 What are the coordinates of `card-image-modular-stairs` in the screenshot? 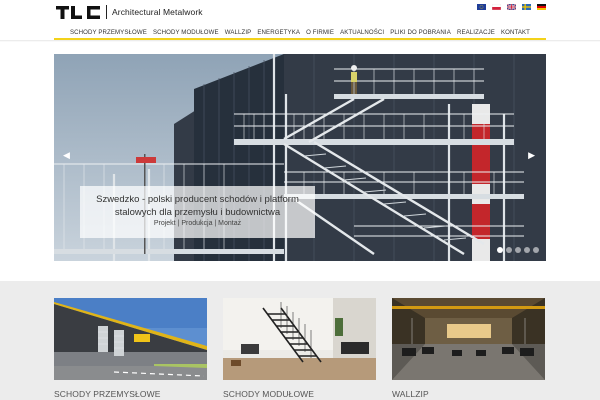 It's located at (299, 339).